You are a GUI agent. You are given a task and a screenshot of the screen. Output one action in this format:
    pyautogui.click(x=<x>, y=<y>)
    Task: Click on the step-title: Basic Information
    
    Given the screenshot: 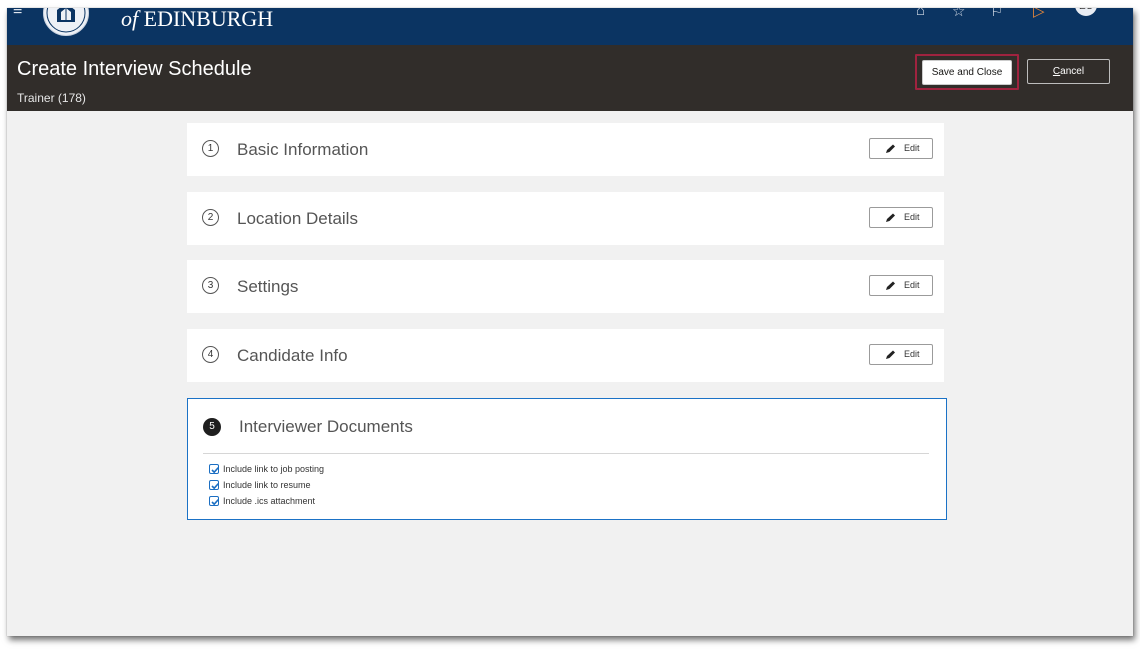 What is the action you would take?
    pyautogui.click(x=303, y=149)
    